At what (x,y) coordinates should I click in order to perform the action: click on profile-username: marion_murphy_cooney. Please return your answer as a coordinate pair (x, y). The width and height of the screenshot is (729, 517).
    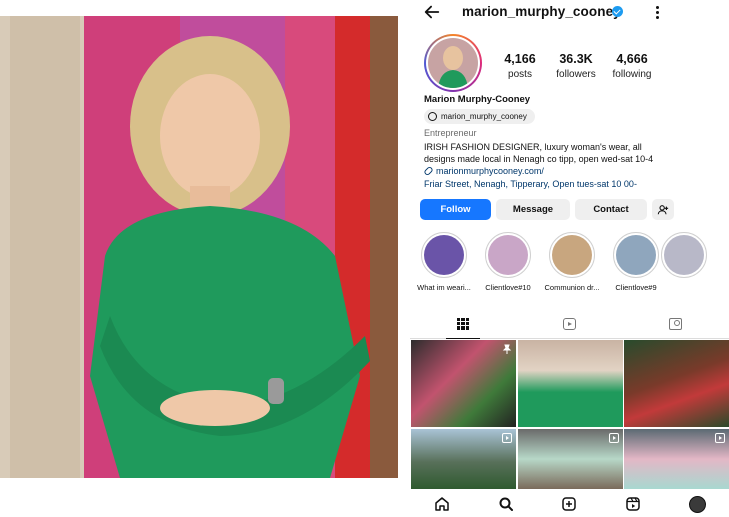
    Looking at the image, I should click on (541, 11).